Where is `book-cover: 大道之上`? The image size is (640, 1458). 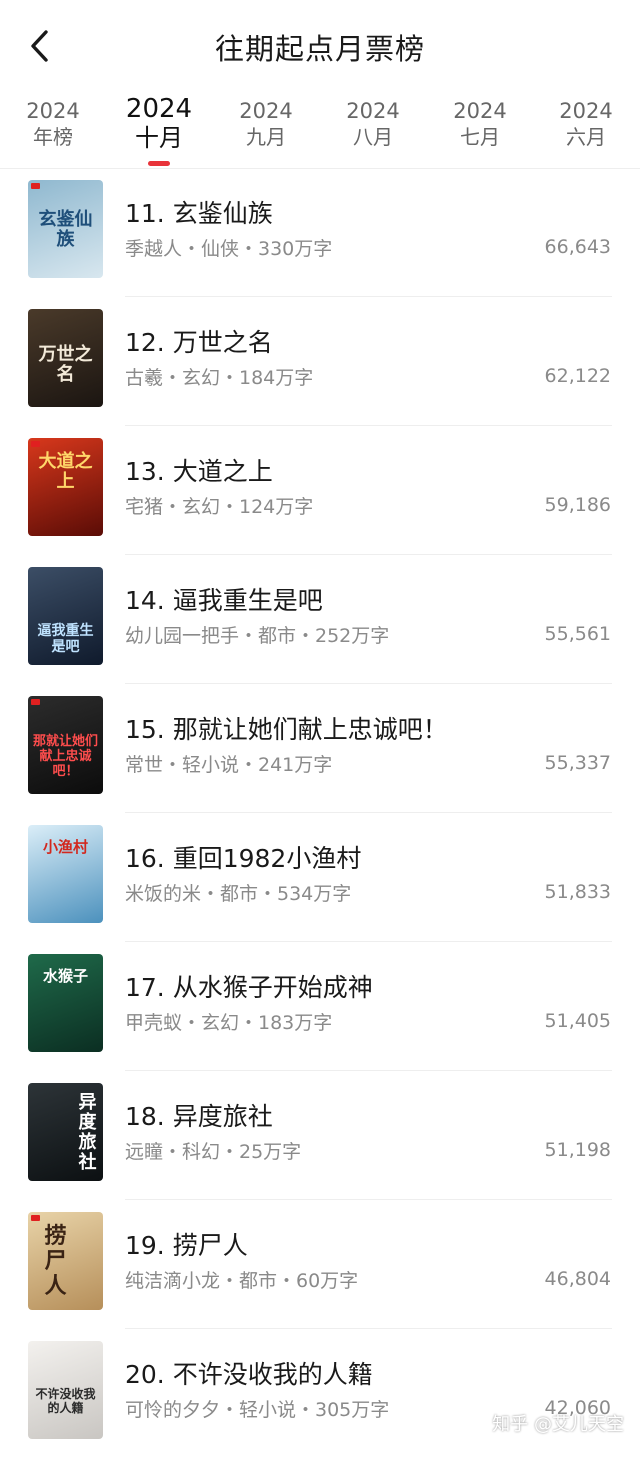 book-cover: 大道之上 is located at coordinates (65, 487).